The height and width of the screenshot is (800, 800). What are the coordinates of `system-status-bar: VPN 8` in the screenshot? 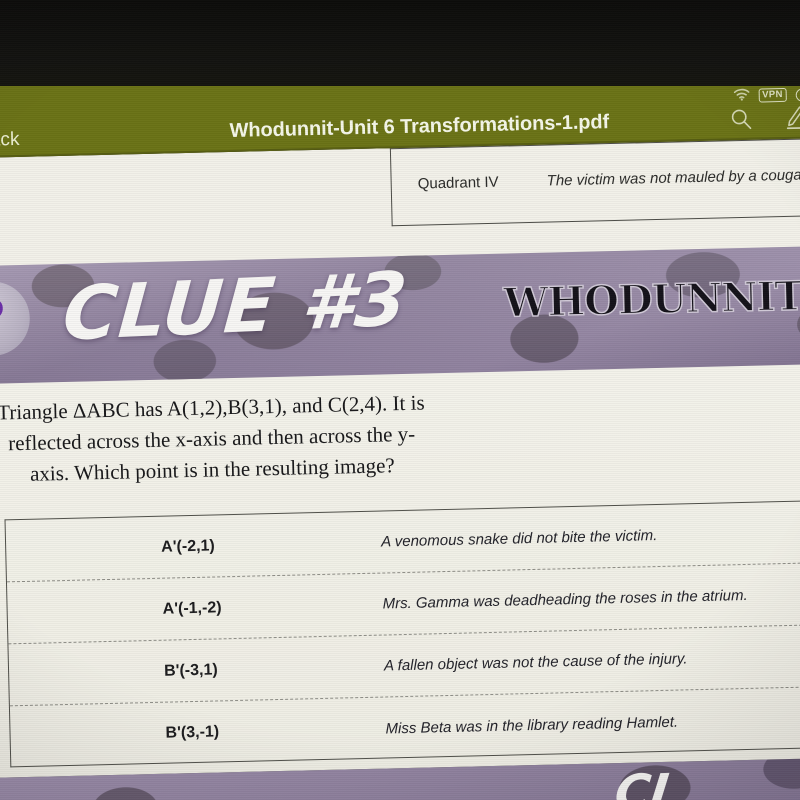 It's located at (766, 95).